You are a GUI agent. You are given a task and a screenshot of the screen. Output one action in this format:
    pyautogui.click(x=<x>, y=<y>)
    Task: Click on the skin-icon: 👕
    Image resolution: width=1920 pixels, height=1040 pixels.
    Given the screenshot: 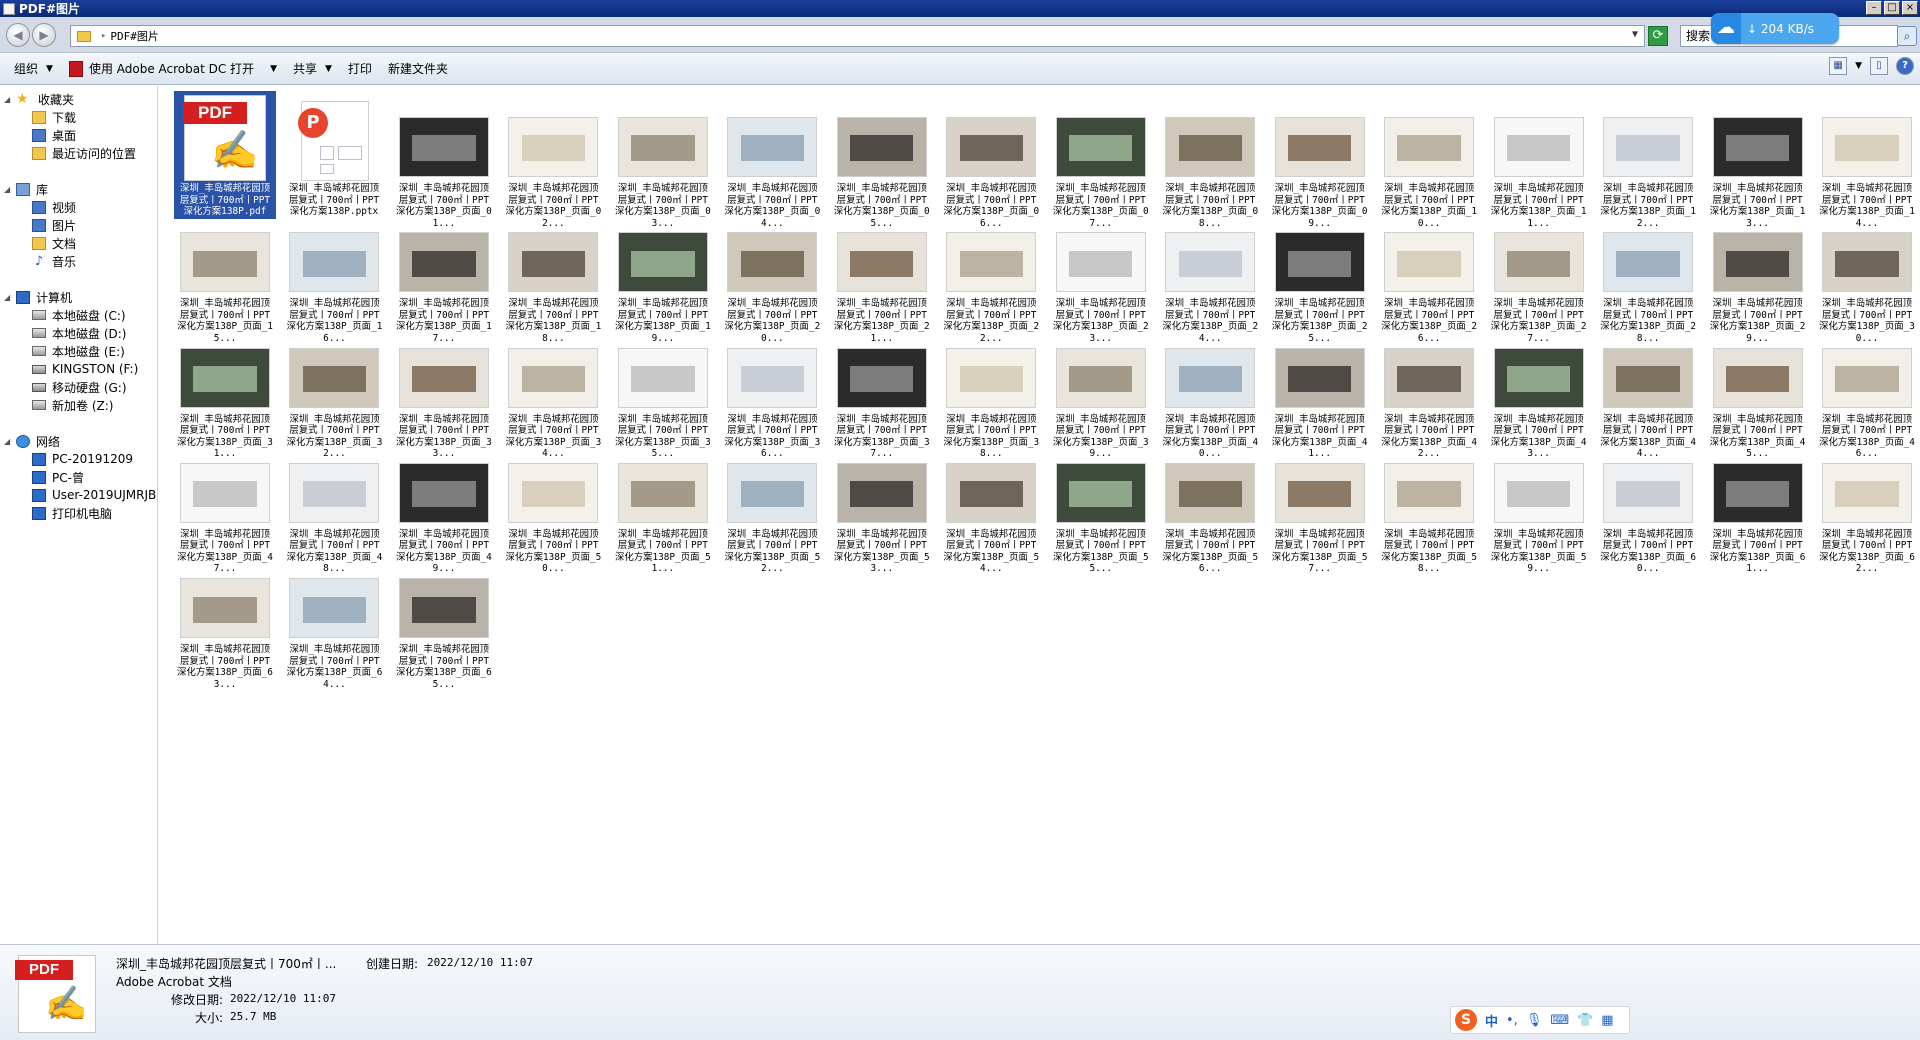 What is the action you would take?
    pyautogui.click(x=1585, y=1020)
    